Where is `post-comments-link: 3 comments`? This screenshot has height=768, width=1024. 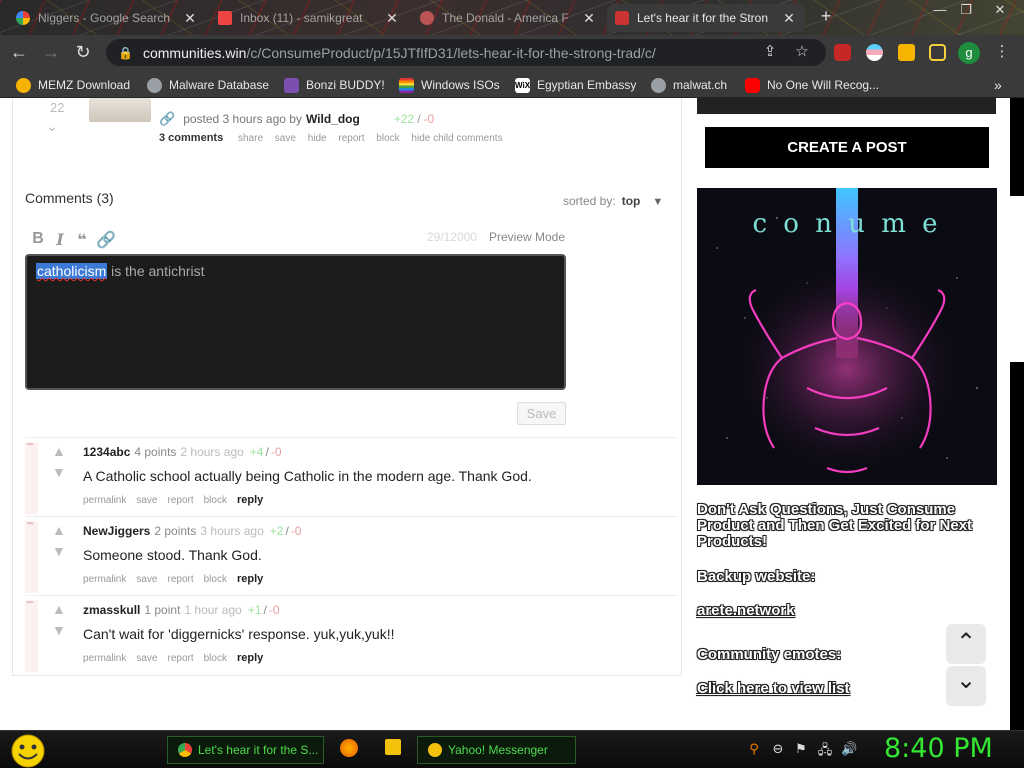 post-comments-link: 3 comments is located at coordinates (191, 138).